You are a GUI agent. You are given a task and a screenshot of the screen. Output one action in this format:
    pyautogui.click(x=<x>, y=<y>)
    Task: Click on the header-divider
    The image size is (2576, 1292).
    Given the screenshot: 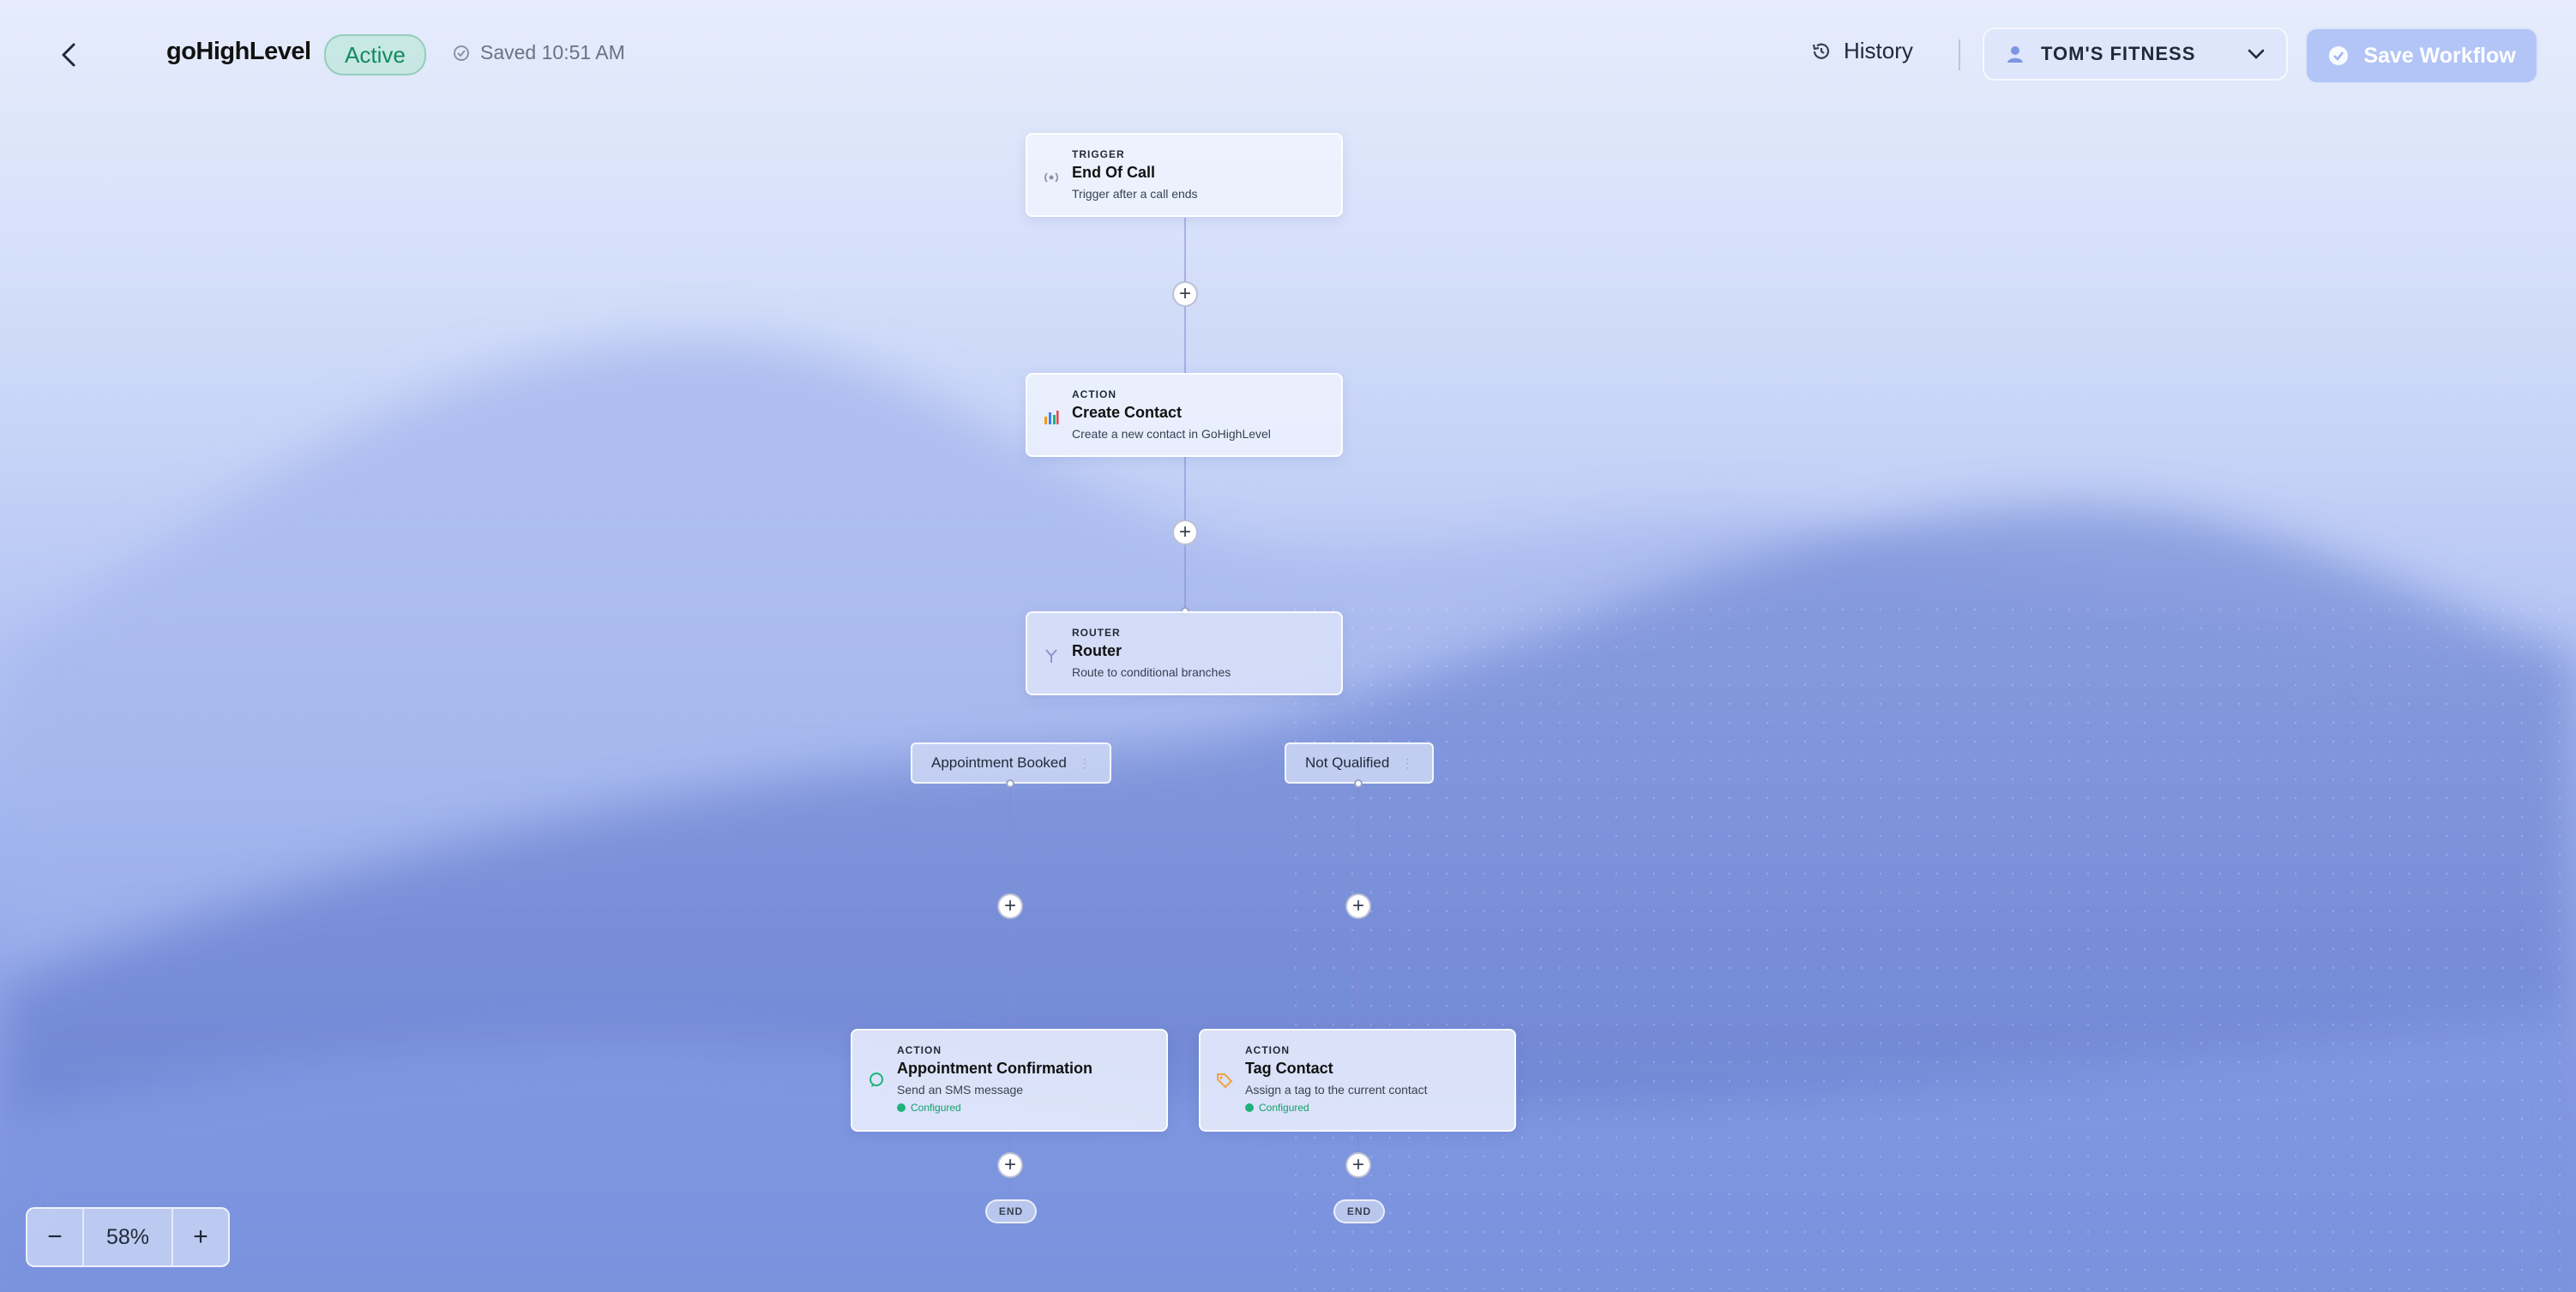 What is the action you would take?
    pyautogui.click(x=1960, y=54)
    